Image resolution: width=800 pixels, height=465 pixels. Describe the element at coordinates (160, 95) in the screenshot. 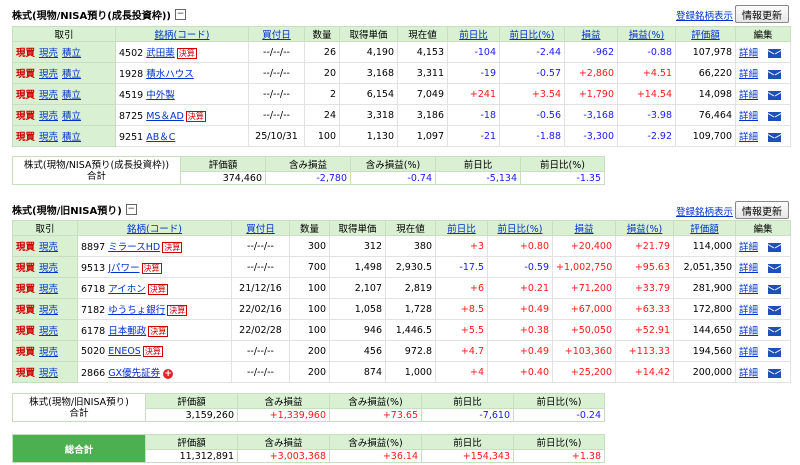

I see `stock-name-link: 中外製` at that location.